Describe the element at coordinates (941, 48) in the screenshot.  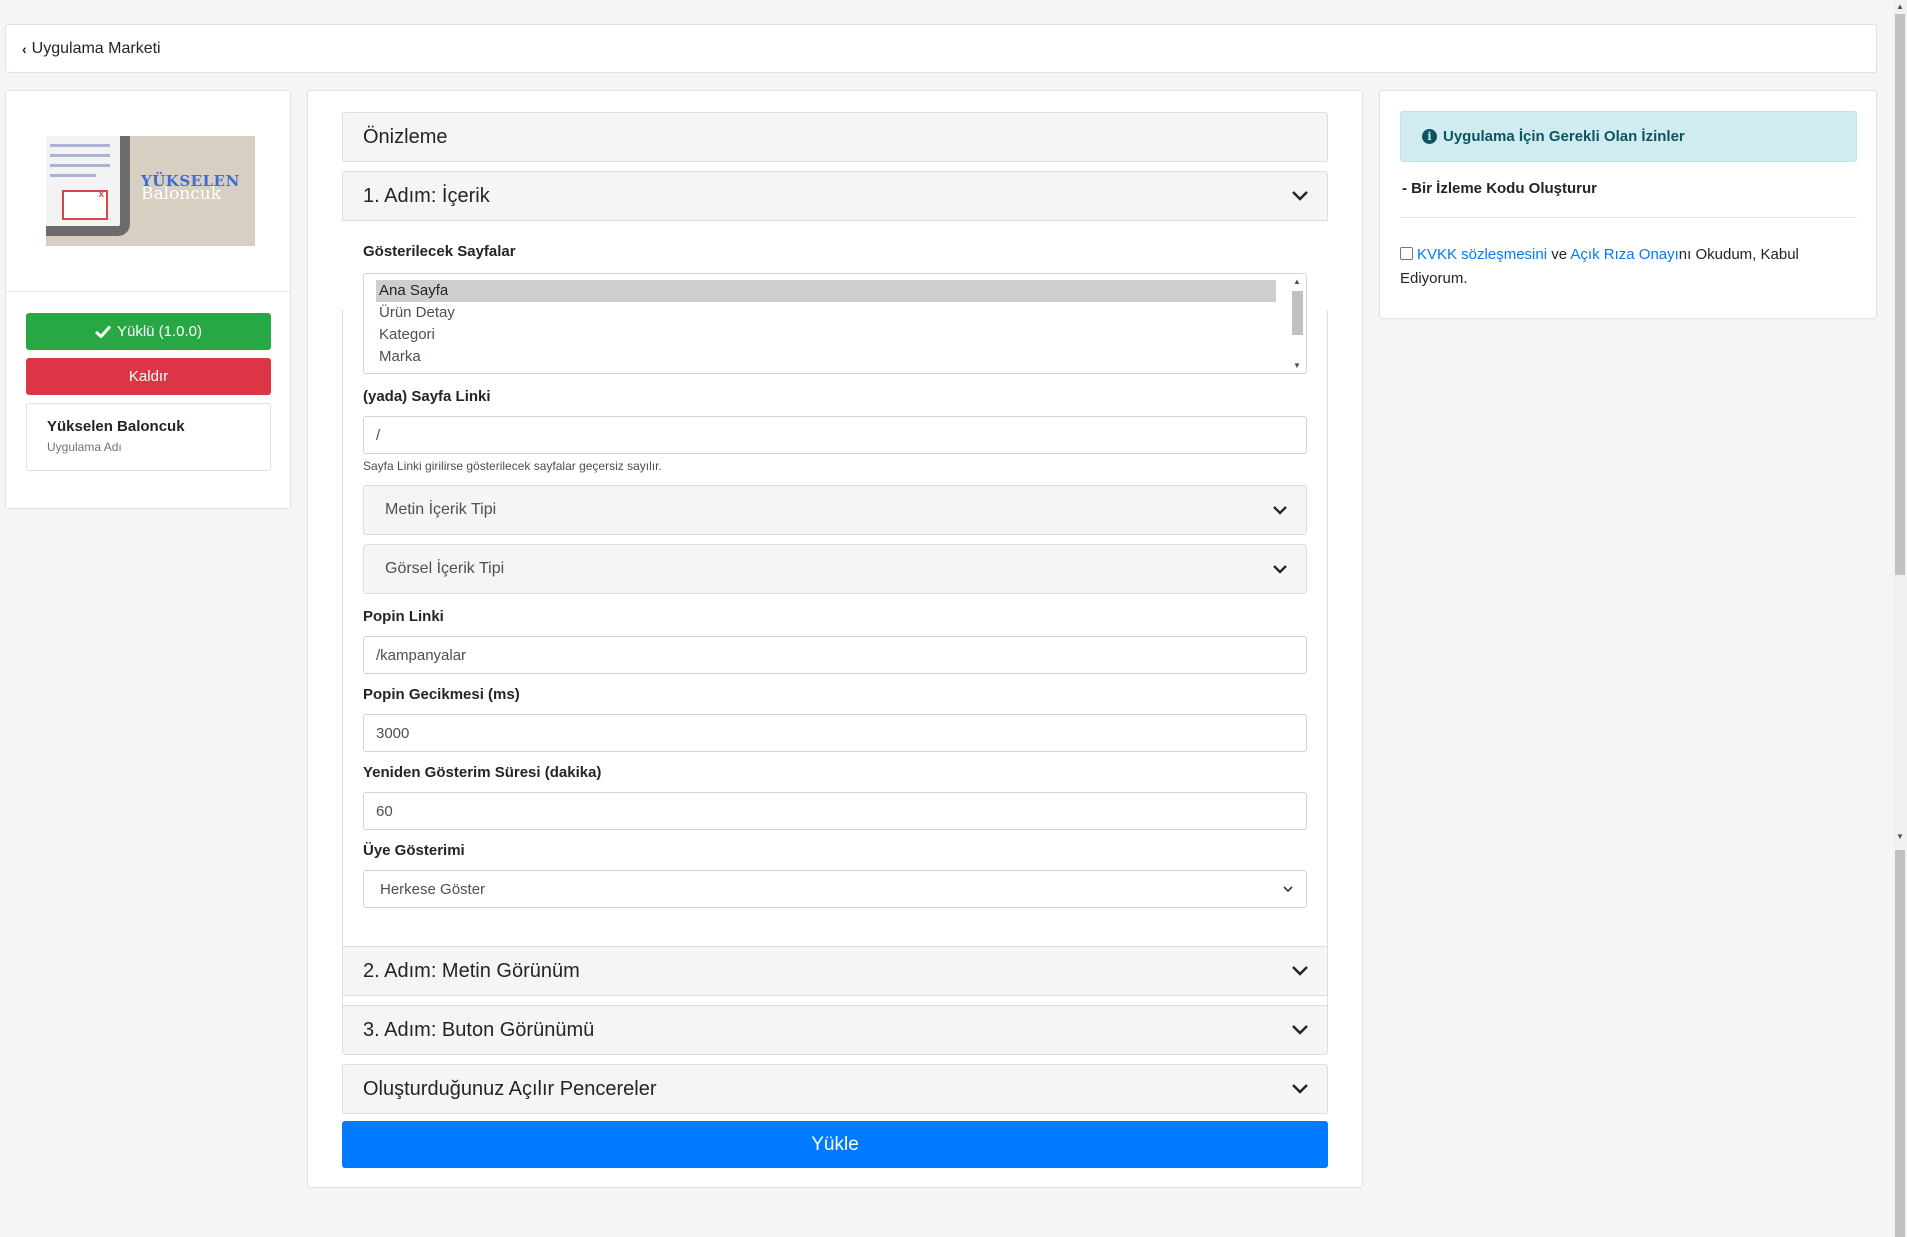
I see `back-to-market-link: ‹ Uygulama Marketi` at that location.